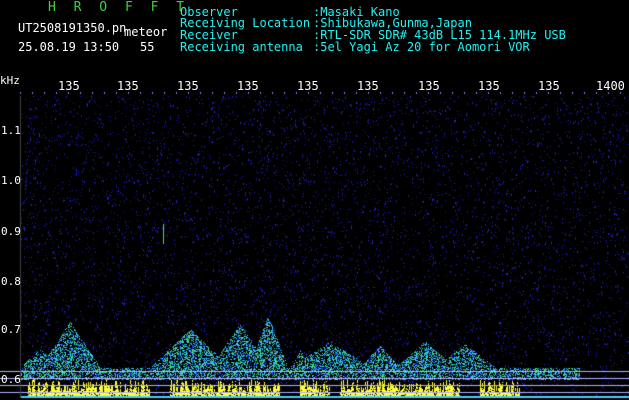 This screenshot has height=400, width=629. Describe the element at coordinates (10, 80) in the screenshot. I see `y-unit-label: kHz` at that location.